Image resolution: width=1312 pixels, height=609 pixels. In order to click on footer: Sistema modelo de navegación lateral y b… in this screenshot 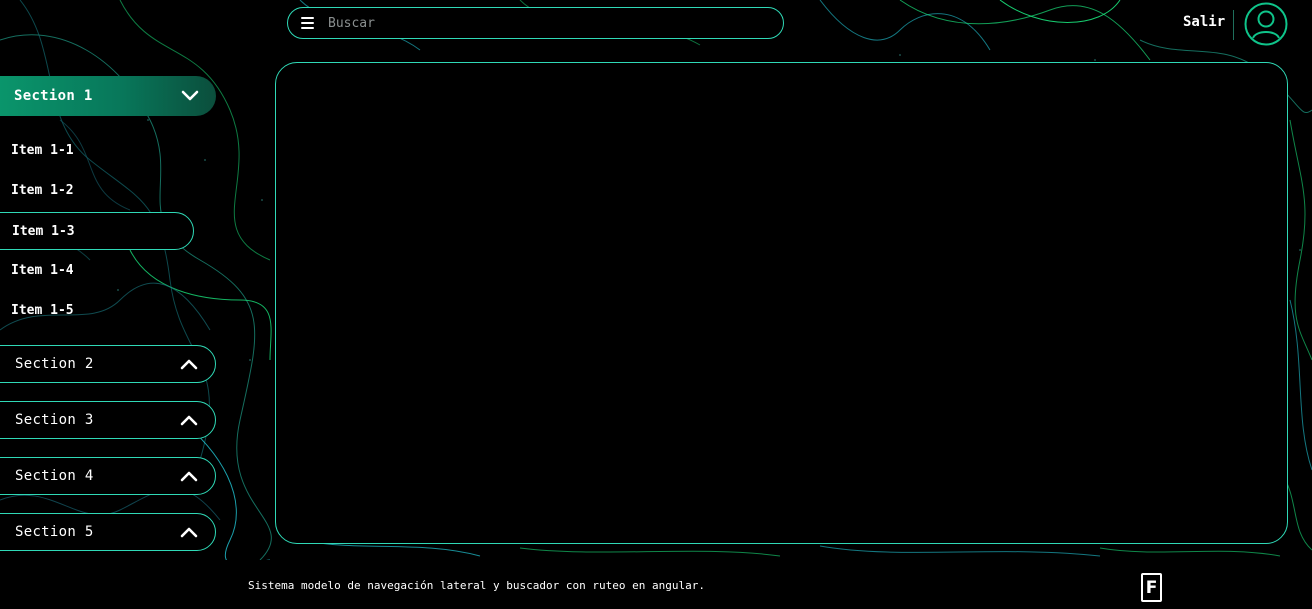, I will do `click(656, 584)`.